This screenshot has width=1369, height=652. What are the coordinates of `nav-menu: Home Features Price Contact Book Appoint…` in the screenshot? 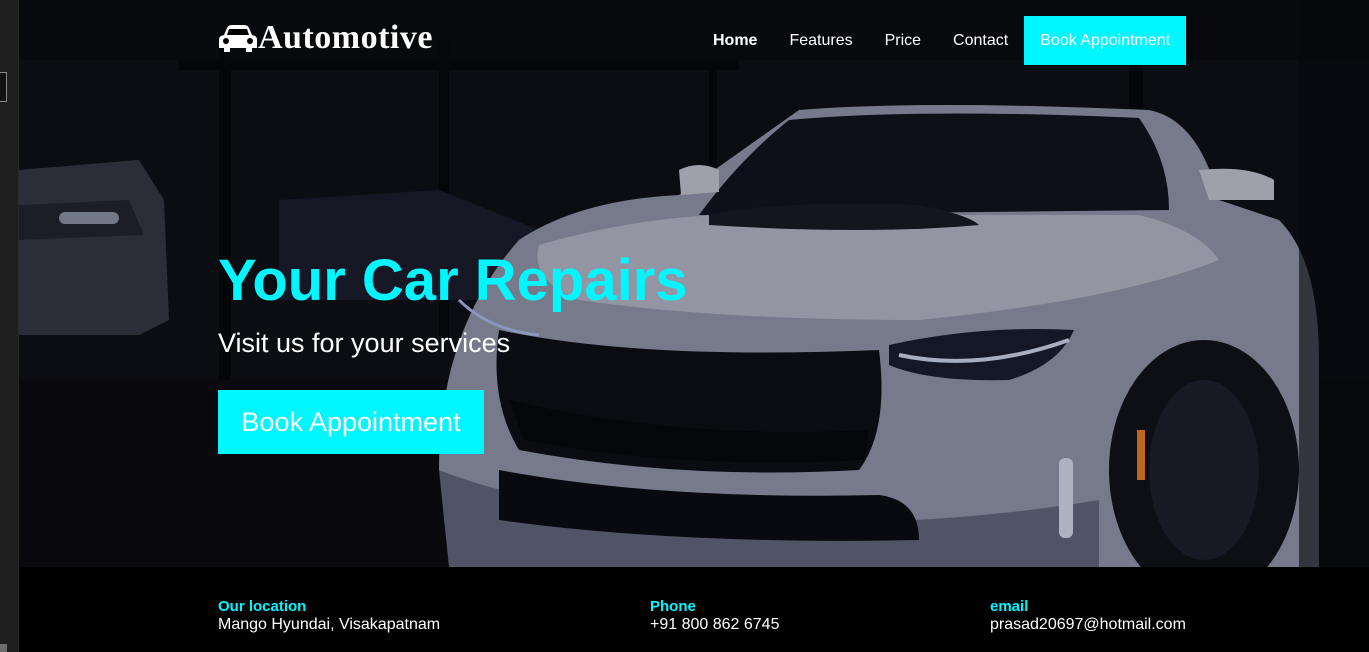 It's located at (942, 40).